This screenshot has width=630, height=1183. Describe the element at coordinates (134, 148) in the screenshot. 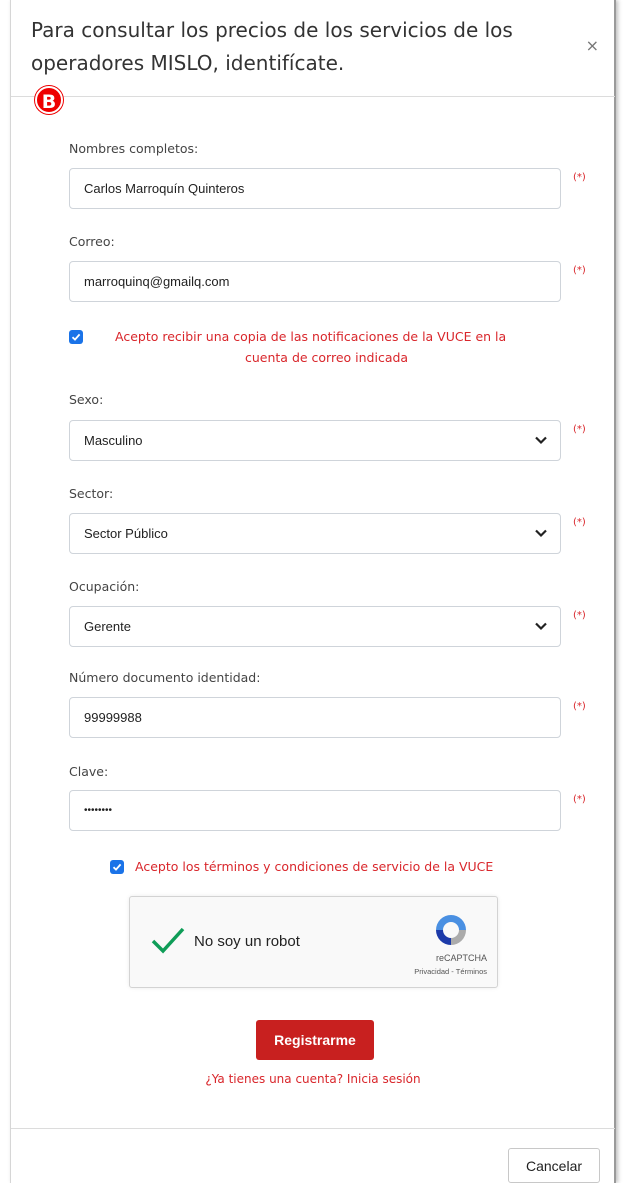

I see `nombres-label: Nombres completos:` at that location.